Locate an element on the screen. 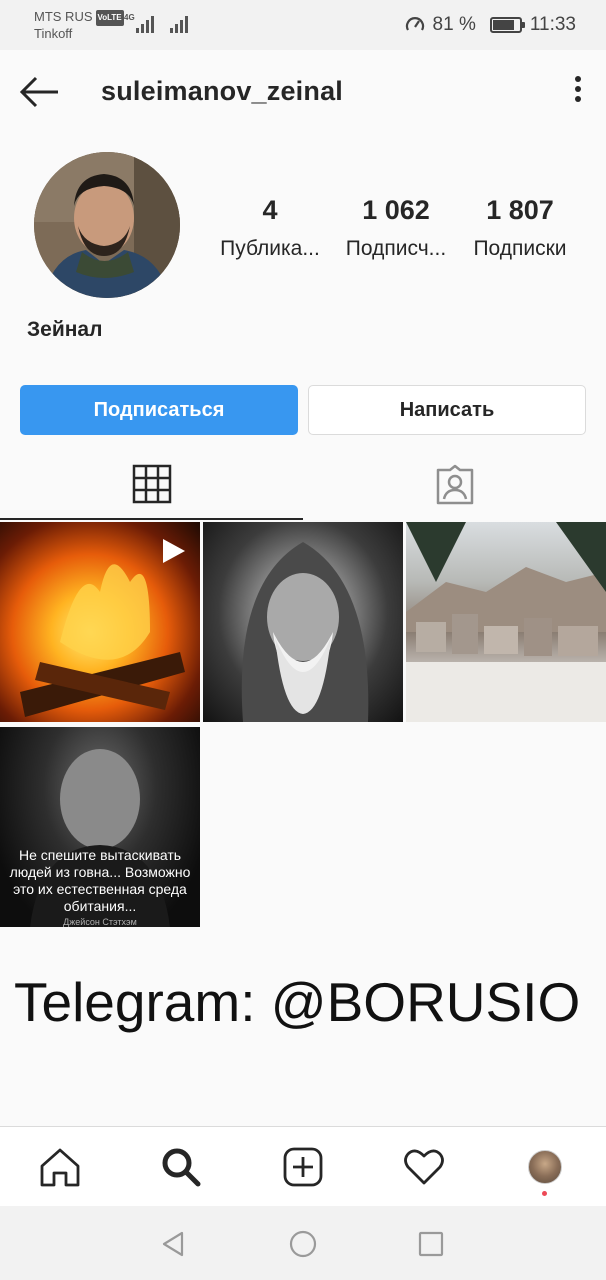 Image resolution: width=606 pixels, height=1280 pixels. old-man-image is located at coordinates (305, 632).